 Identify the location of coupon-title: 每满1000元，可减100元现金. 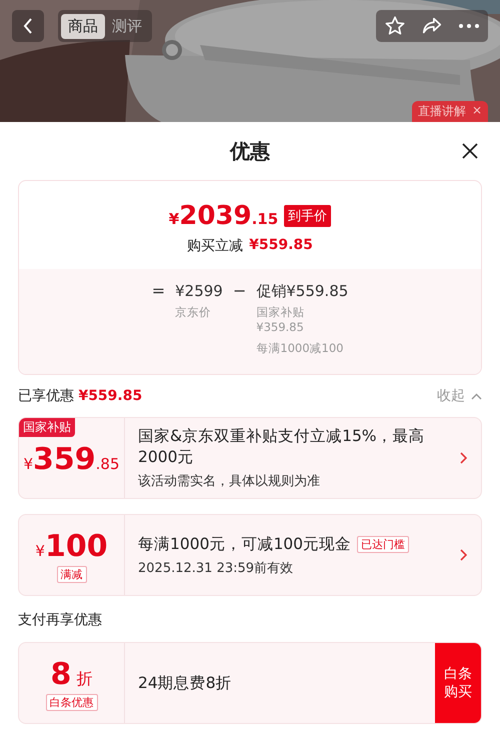
(245, 544).